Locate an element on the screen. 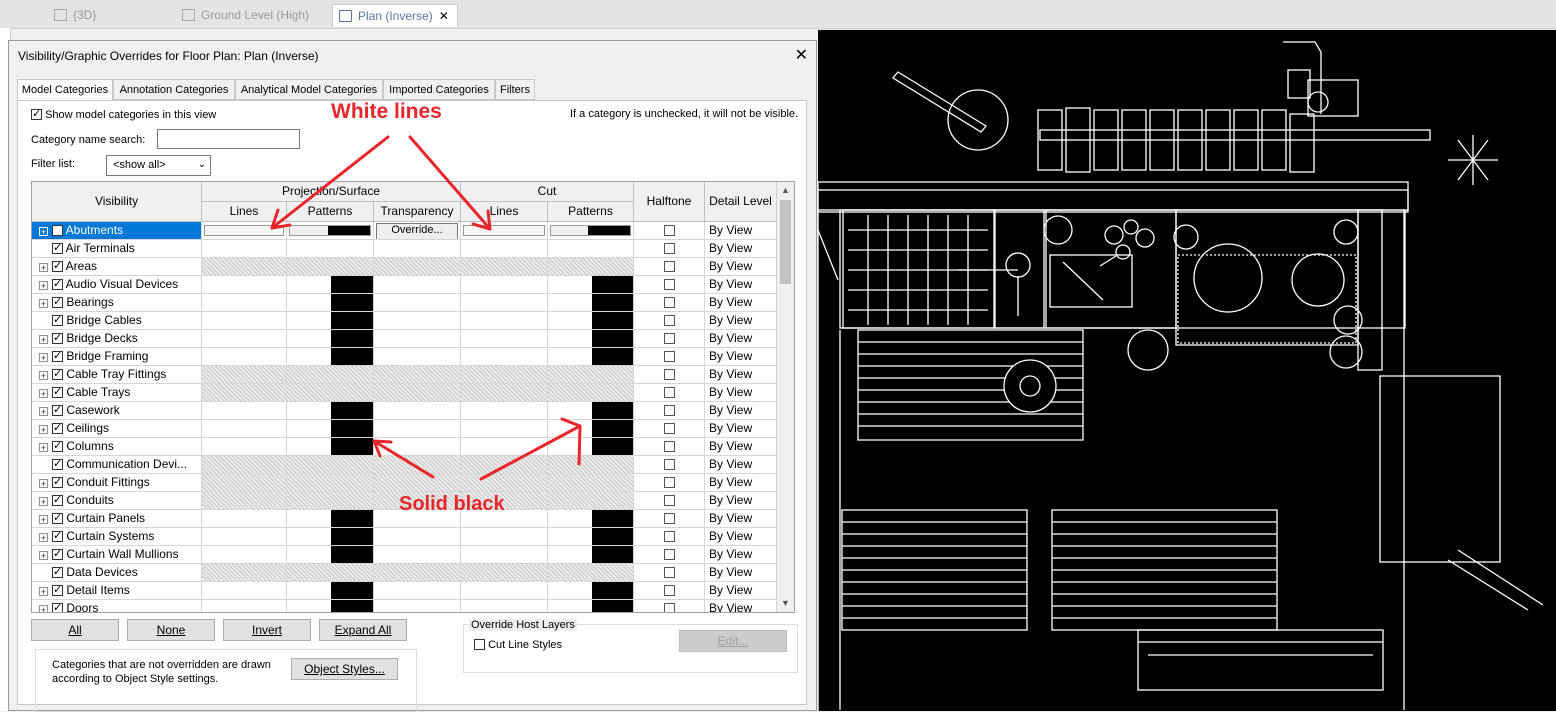  header-cut-lines: Lines is located at coordinates (504, 212).